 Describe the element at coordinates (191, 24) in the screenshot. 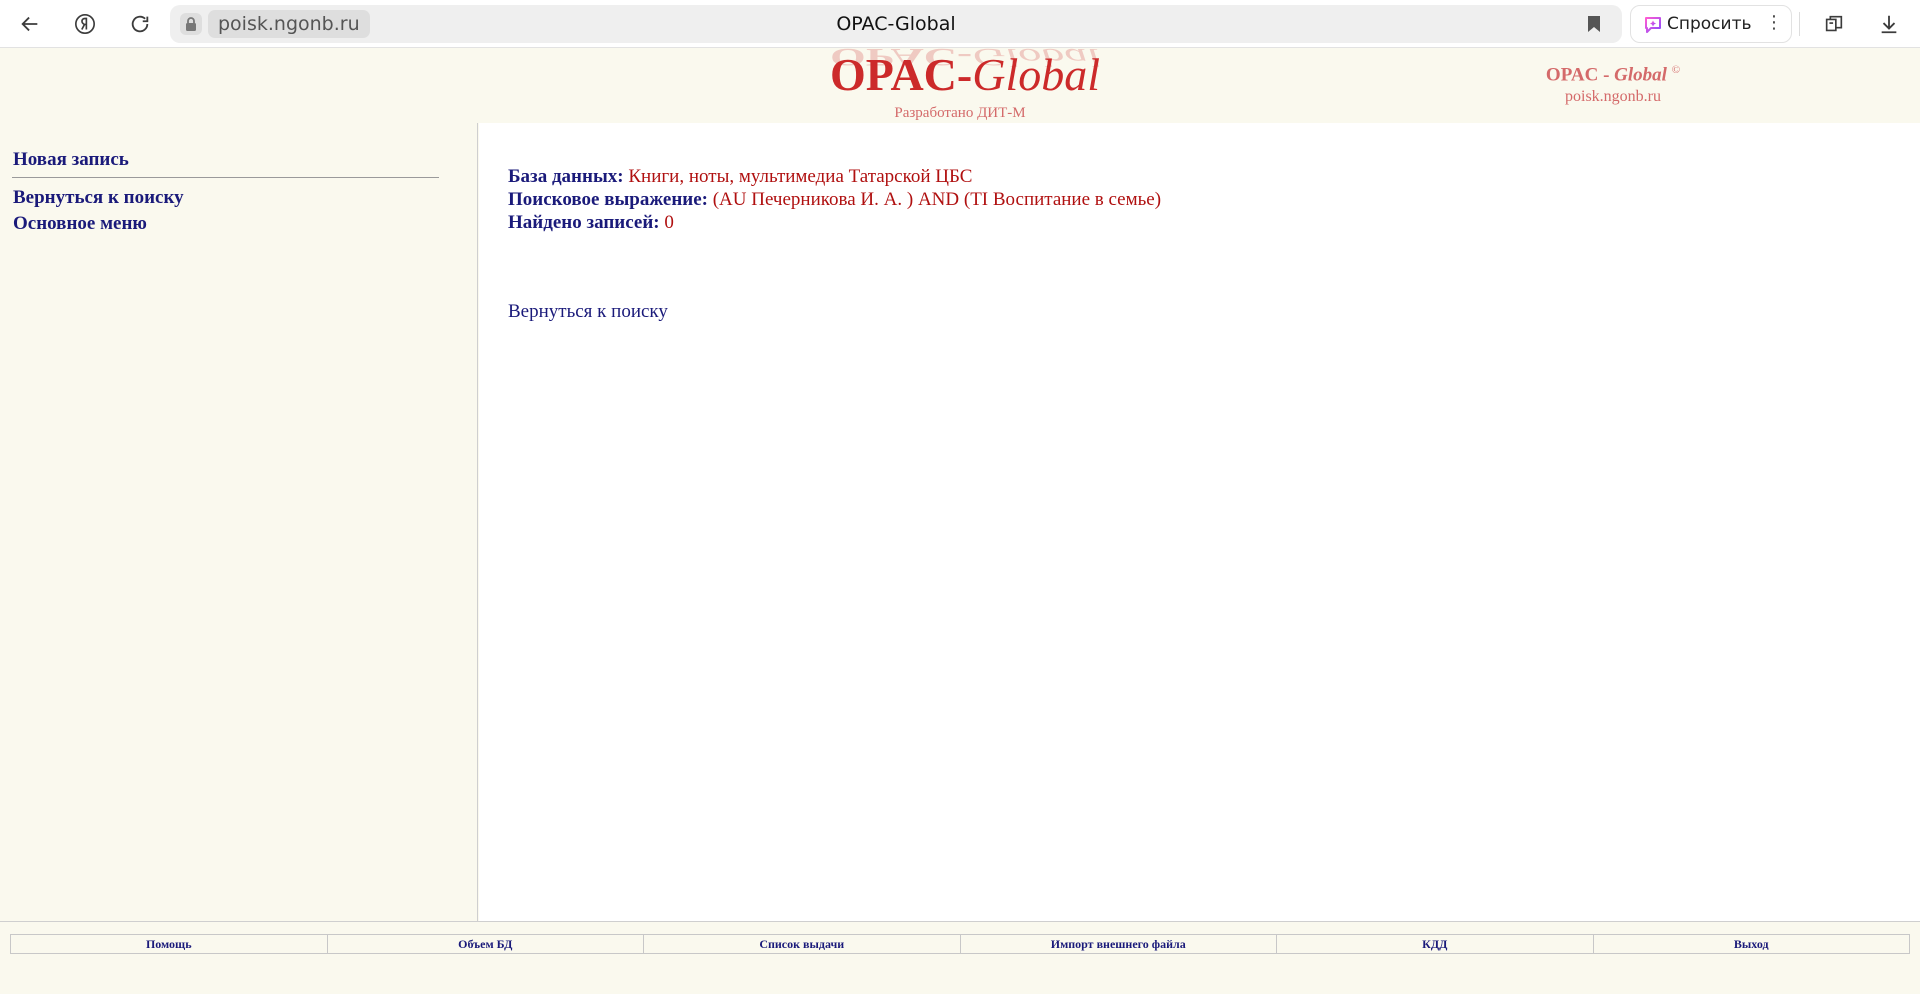

I see `lock-icon` at that location.